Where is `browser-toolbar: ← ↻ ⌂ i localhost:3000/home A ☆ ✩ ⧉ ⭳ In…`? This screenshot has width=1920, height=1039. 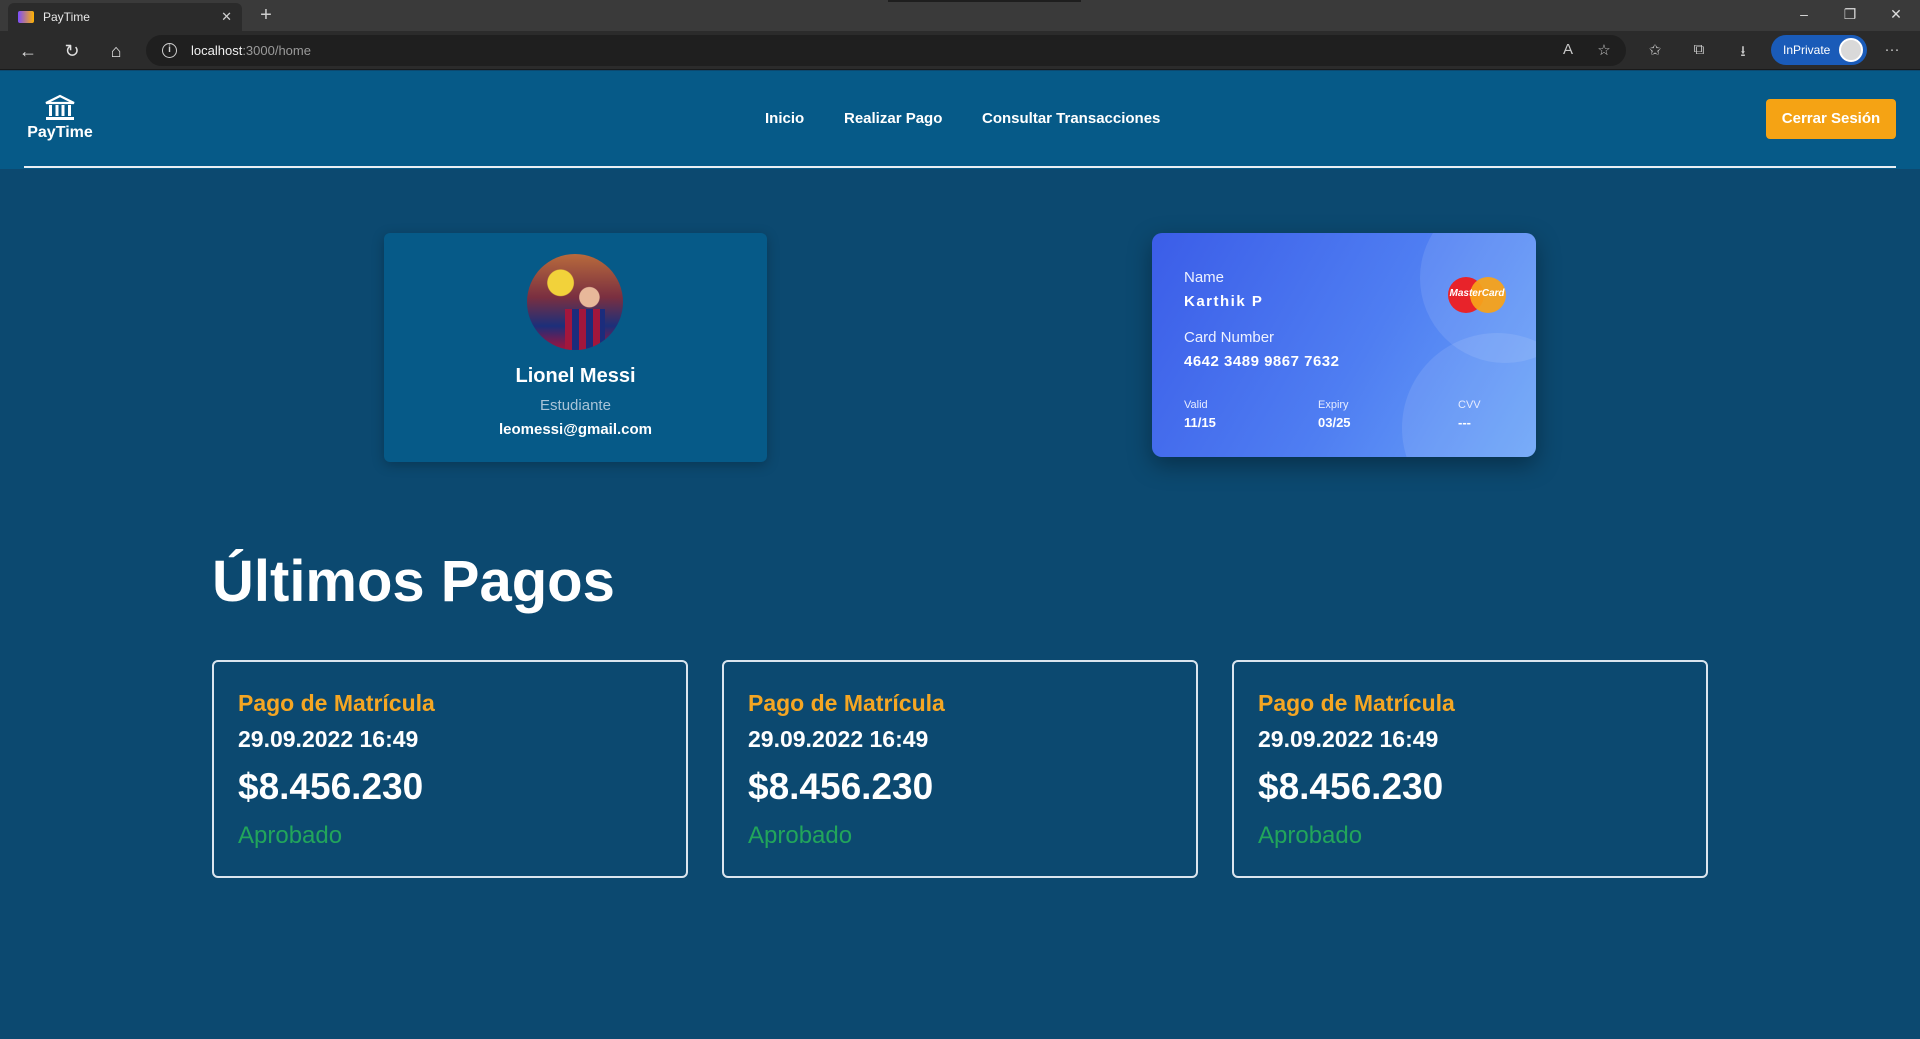
browser-toolbar: ← ↻ ⌂ i localhost:3000/home A ☆ ✩ ⧉ ⭳ In… is located at coordinates (960, 50).